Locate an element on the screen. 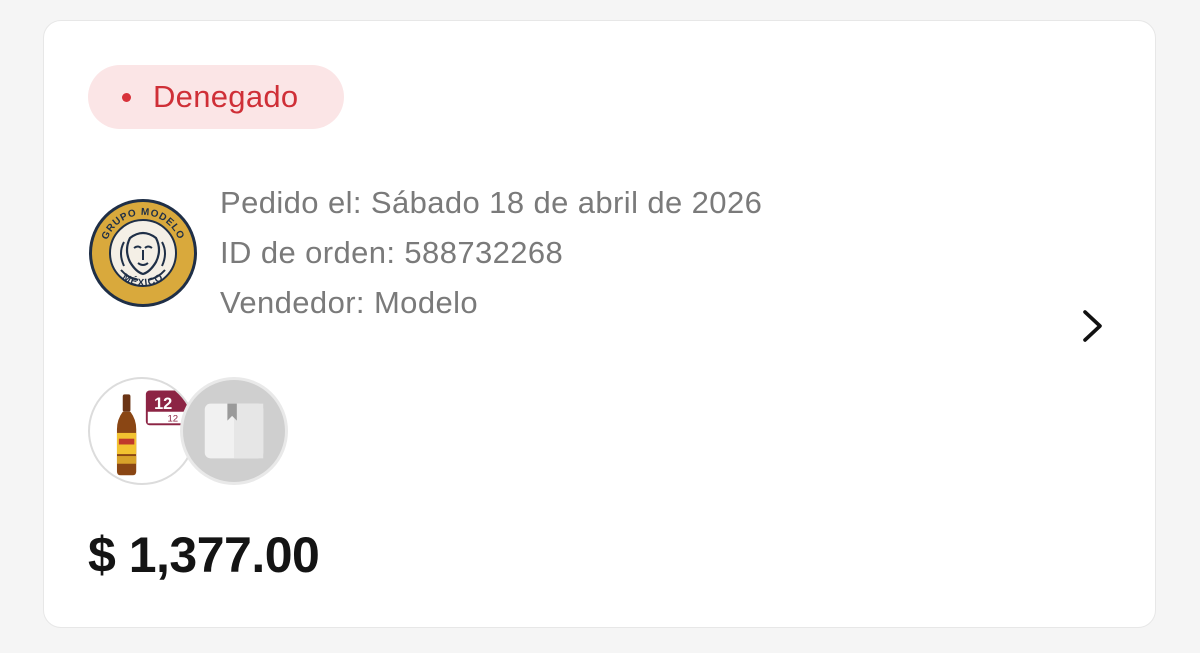 The image size is (1200, 653). status-badge: Denegado is located at coordinates (216, 97).